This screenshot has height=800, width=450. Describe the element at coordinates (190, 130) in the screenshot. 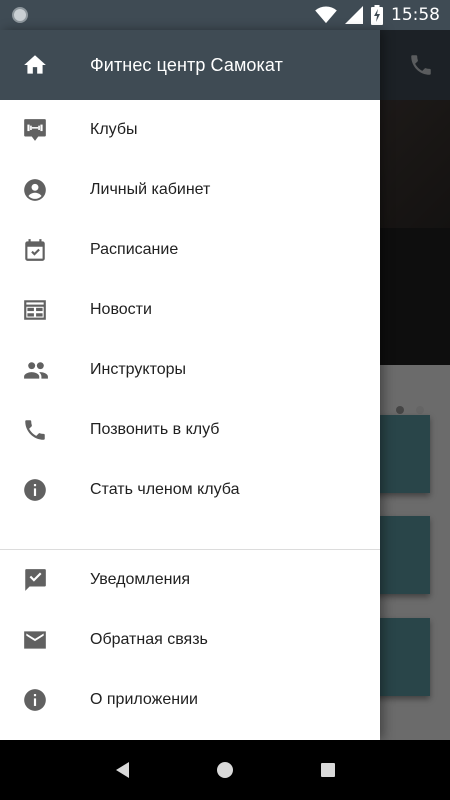

I see `drawer-item-clubs: Клубы` at that location.